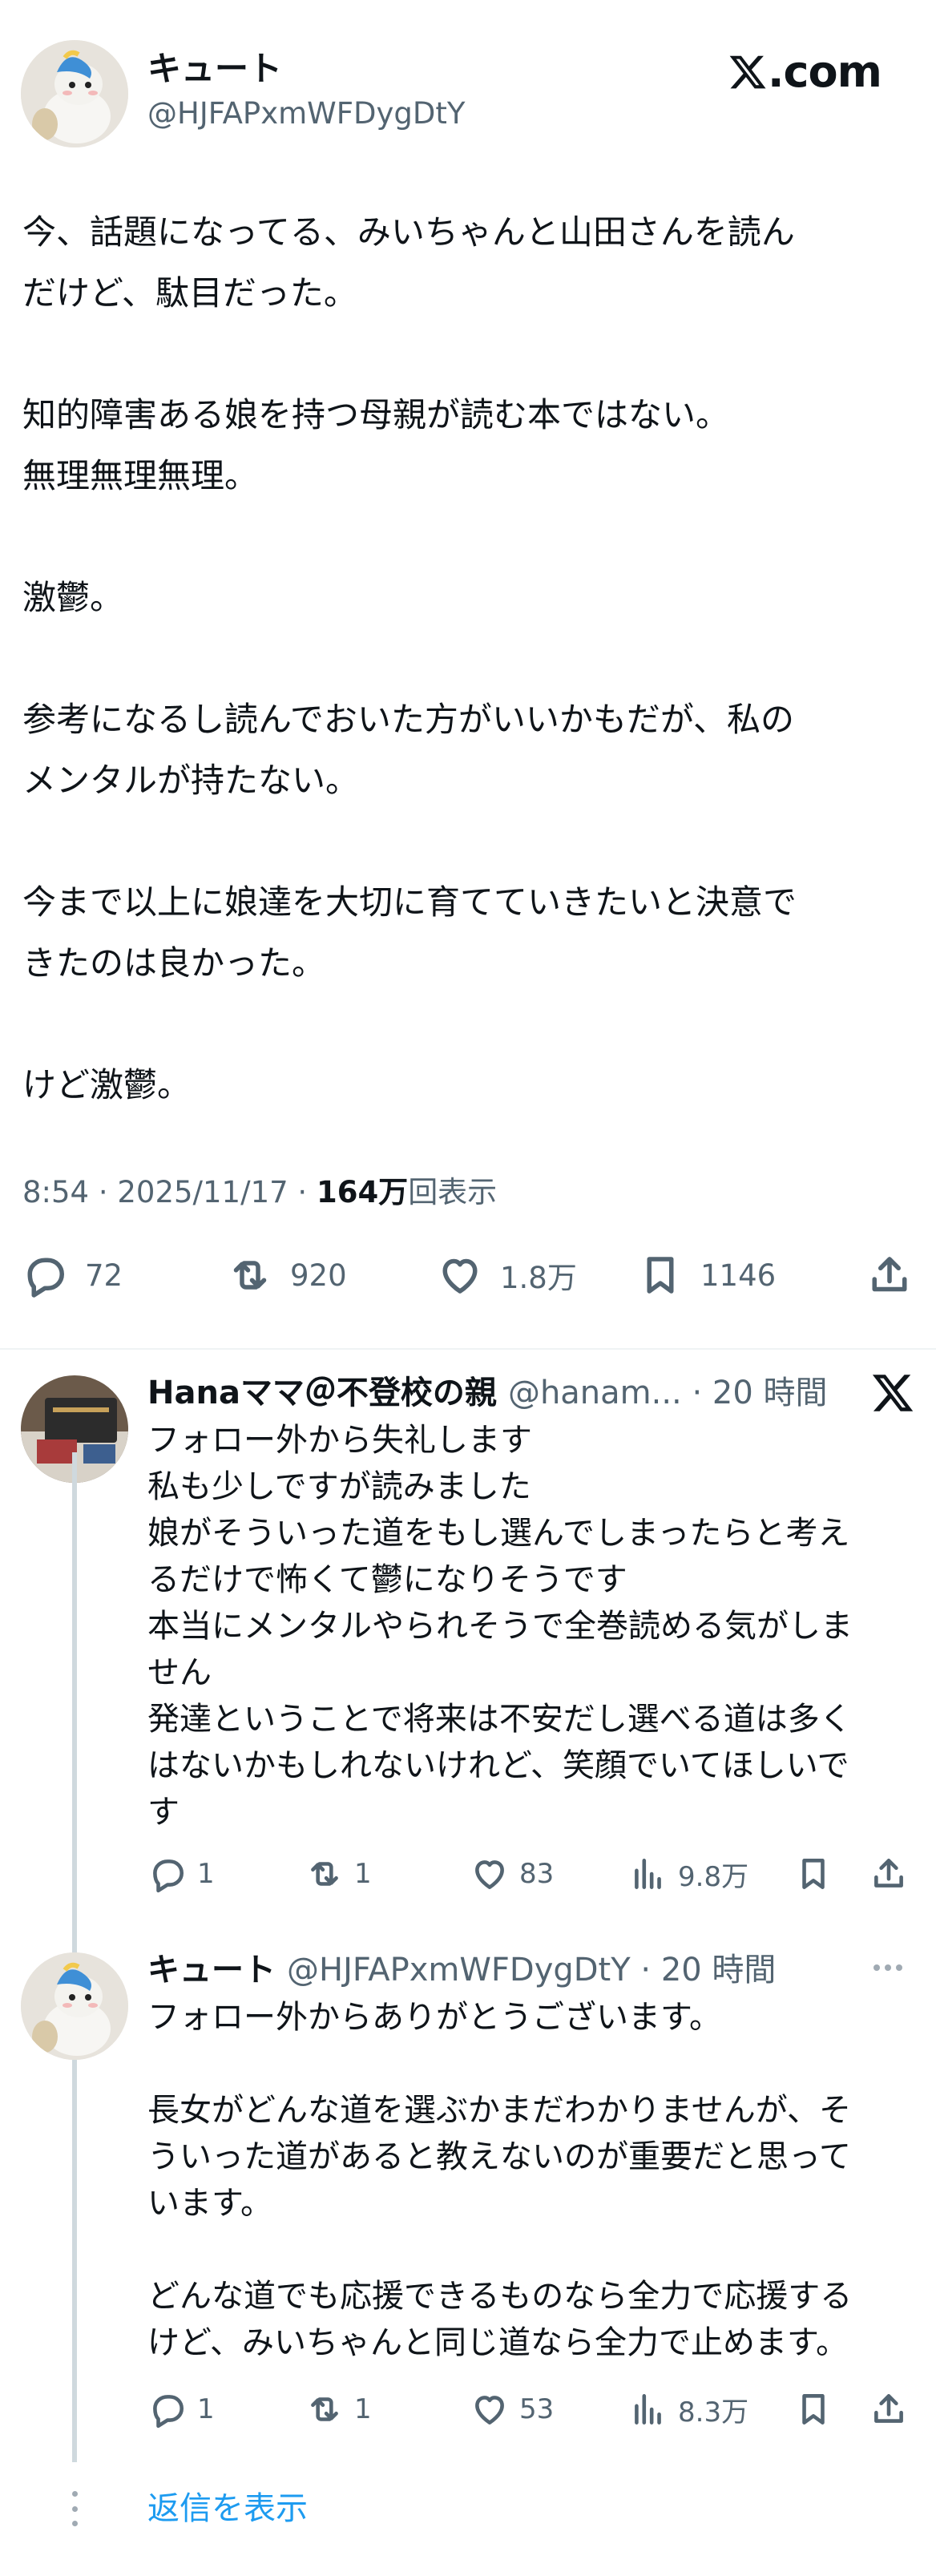 The width and height of the screenshot is (936, 2576). What do you see at coordinates (376, 415) in the screenshot?
I see `text-line: 知的障害ある娘を持つ母親が読む本ではない。` at bounding box center [376, 415].